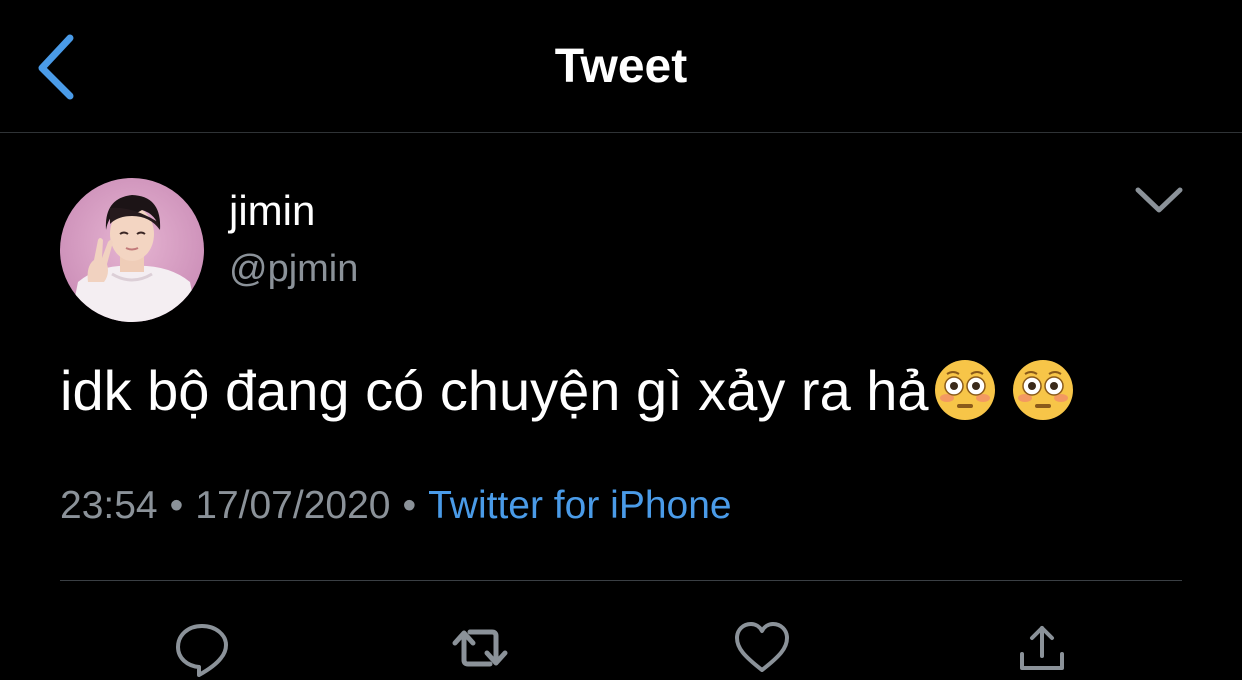 This screenshot has width=1242, height=680. I want to click on heart-icon, so click(762, 647).